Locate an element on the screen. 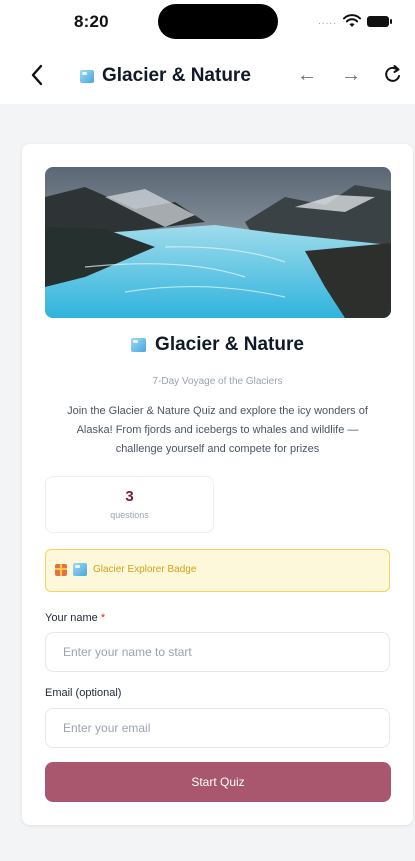  name-input is located at coordinates (217, 652).